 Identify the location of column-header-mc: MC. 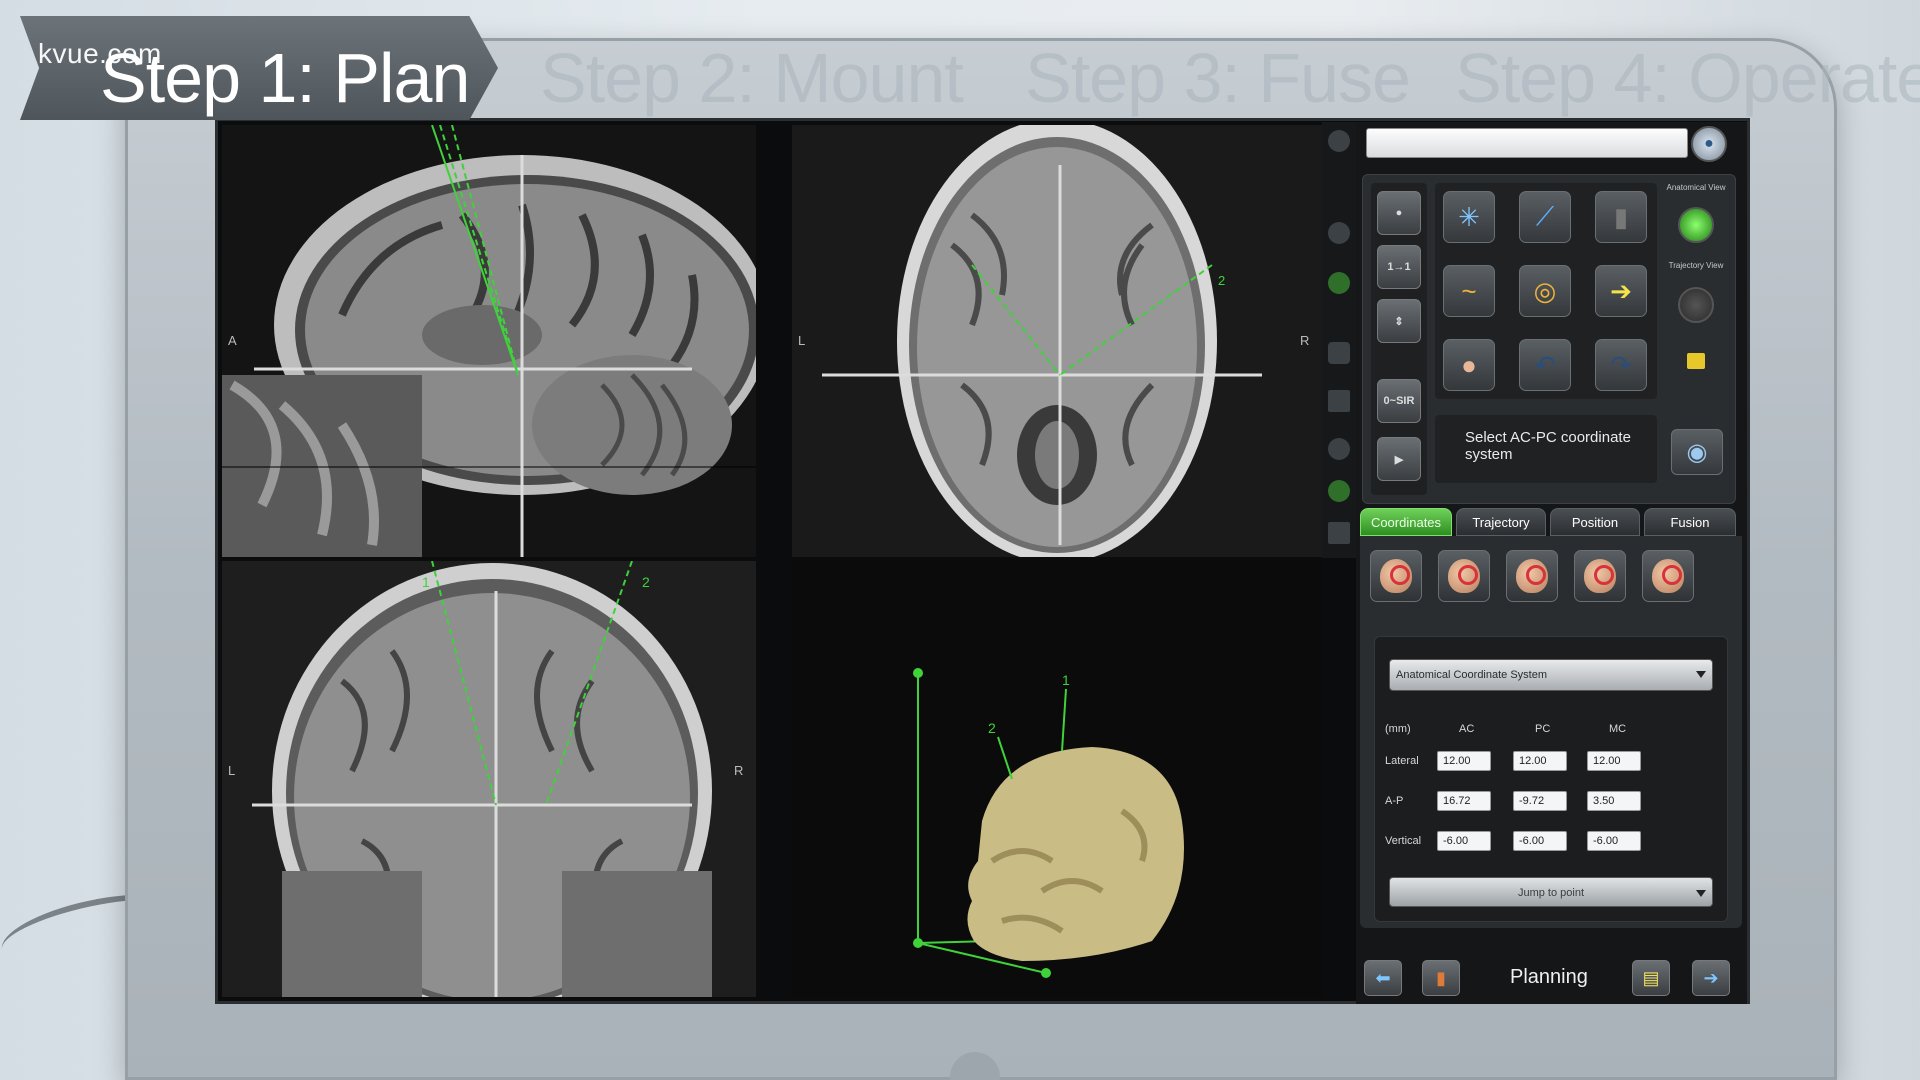
(1618, 729).